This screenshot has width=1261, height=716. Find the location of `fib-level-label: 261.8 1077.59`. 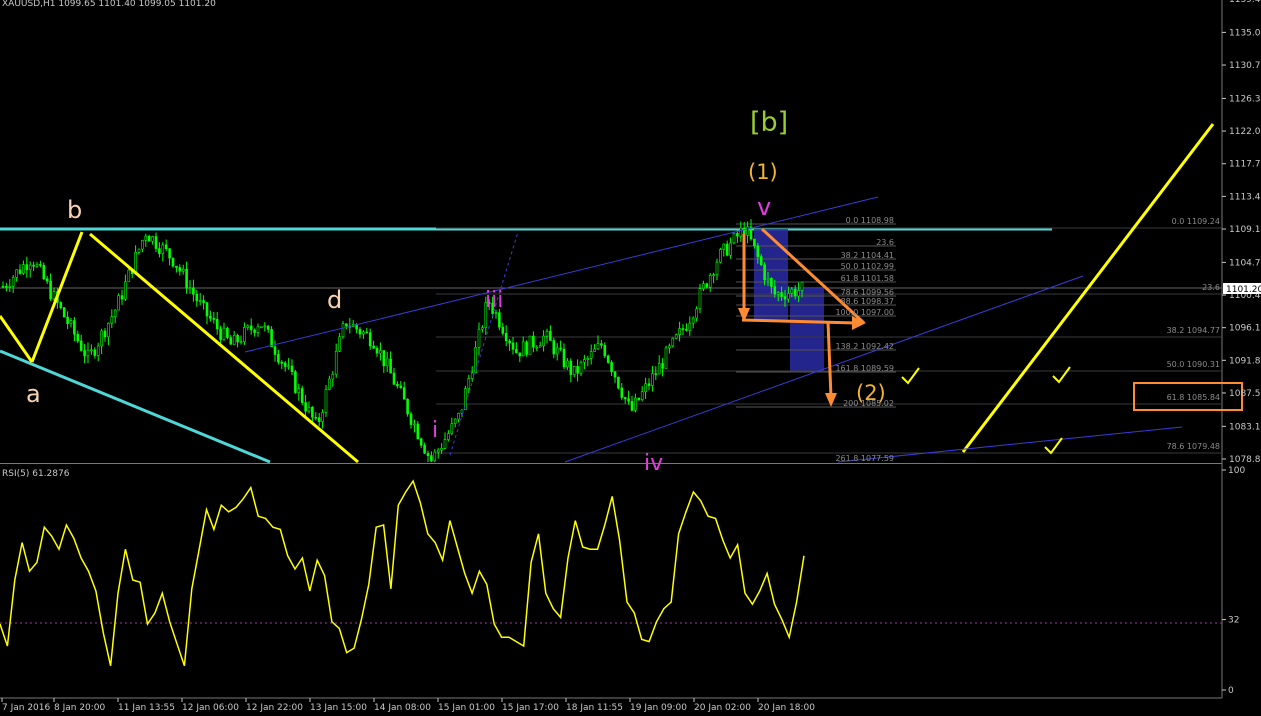

fib-level-label: 261.8 1077.59 is located at coordinates (864, 458).